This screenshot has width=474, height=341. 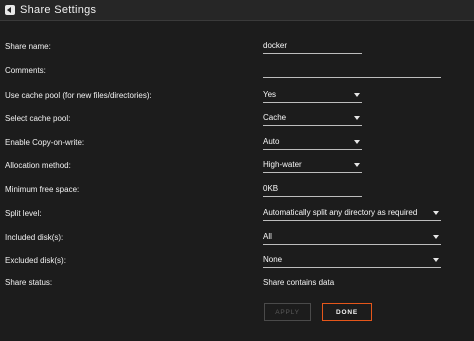 I want to click on title-bar: Share Settings, so click(x=237, y=10).